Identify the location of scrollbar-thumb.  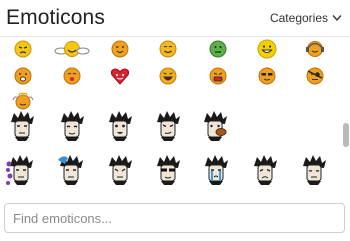
(346, 135).